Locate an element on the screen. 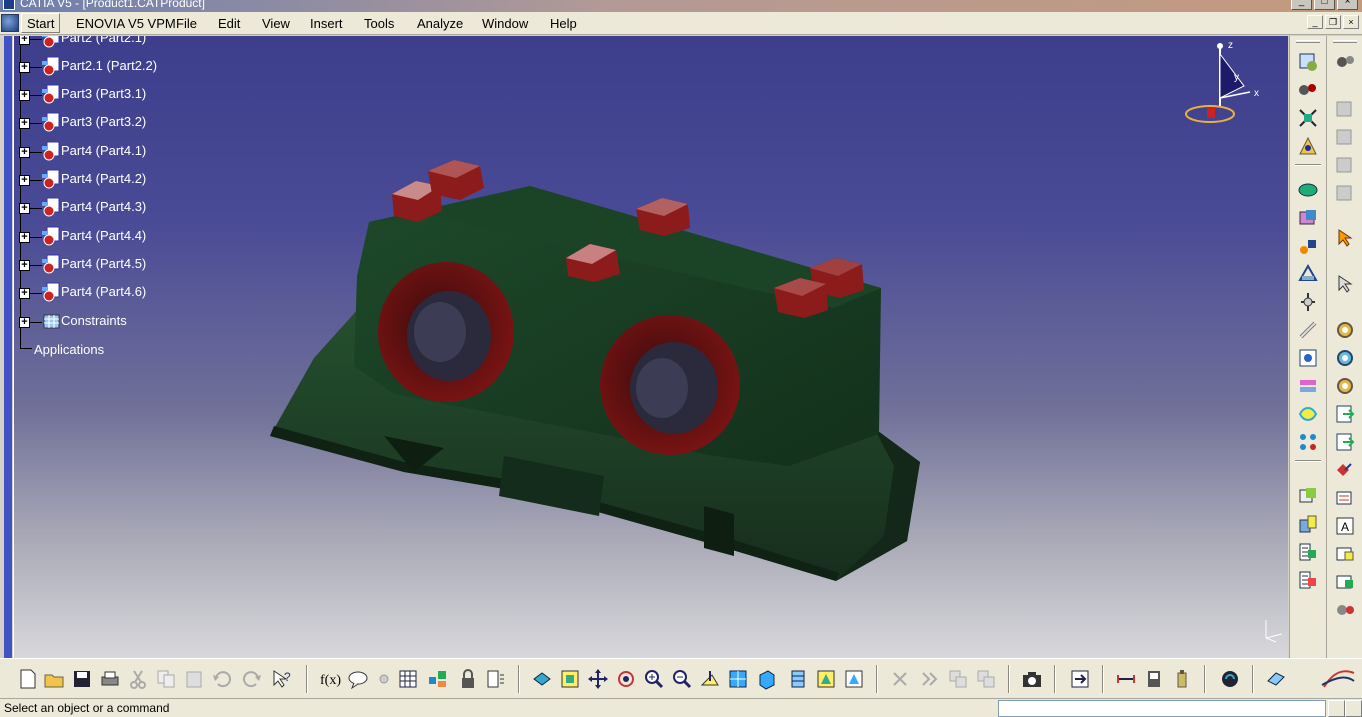 Image resolution: width=1362 pixels, height=717 pixels. close-button: × is located at coordinates (1347, 5).